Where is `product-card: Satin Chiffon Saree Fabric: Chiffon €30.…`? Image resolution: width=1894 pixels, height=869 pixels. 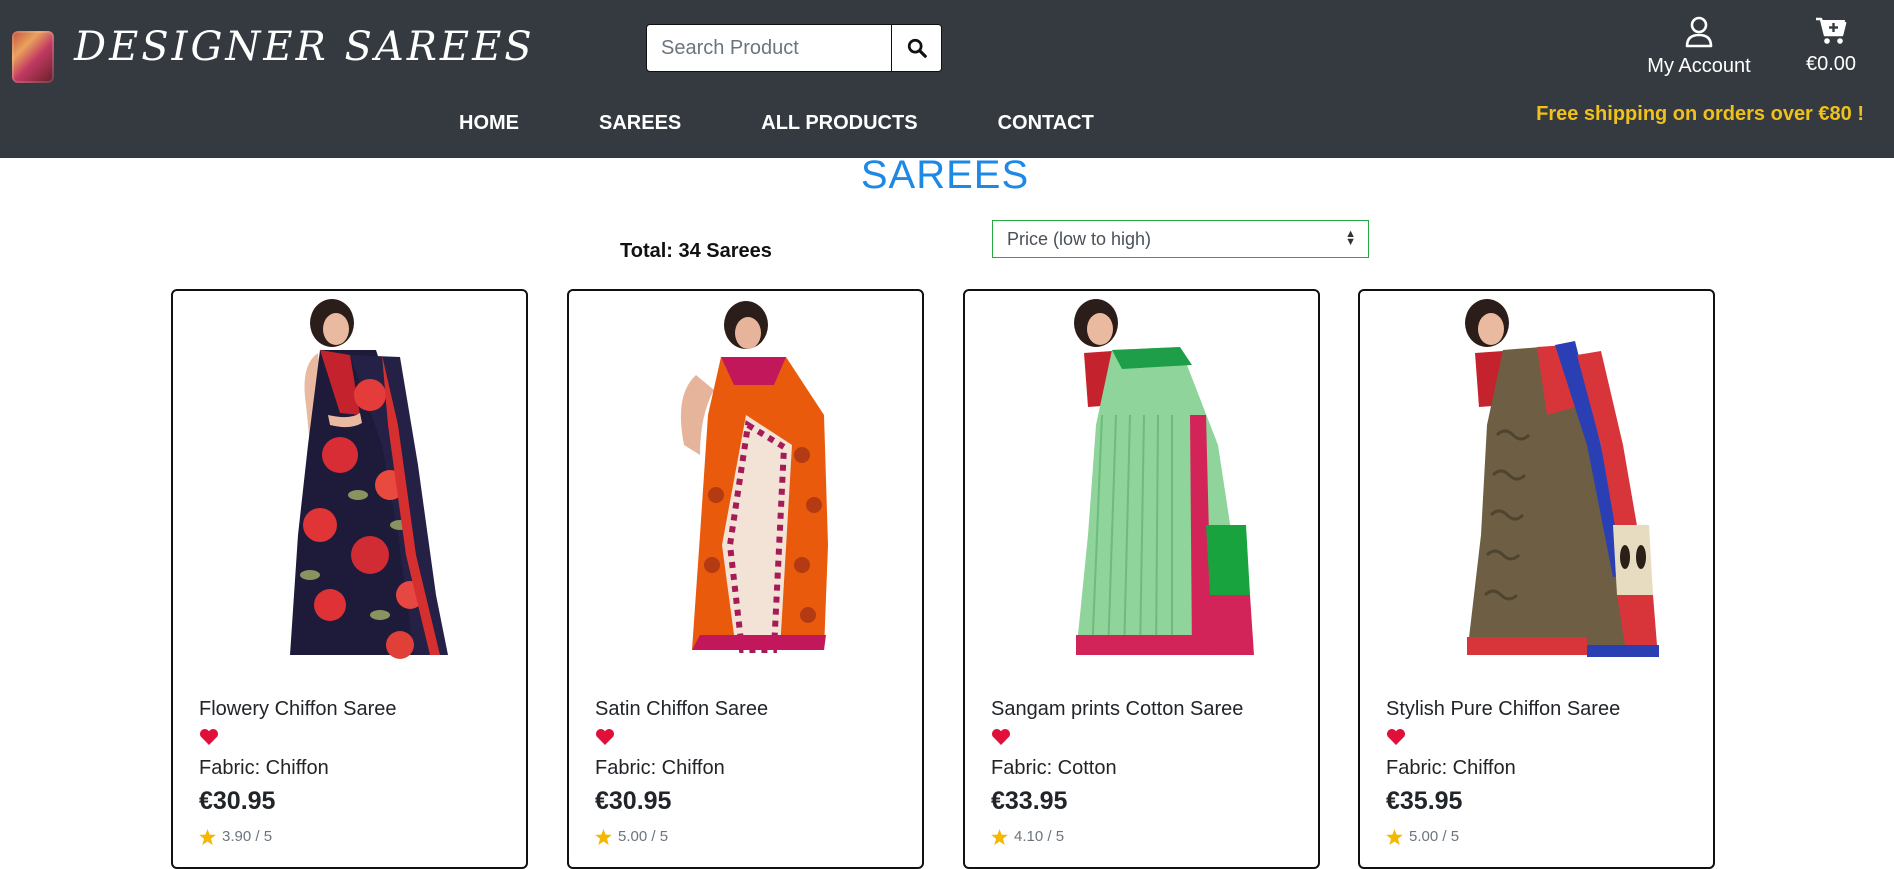 product-card: Satin Chiffon Saree Fabric: Chiffon €30.… is located at coordinates (745, 579).